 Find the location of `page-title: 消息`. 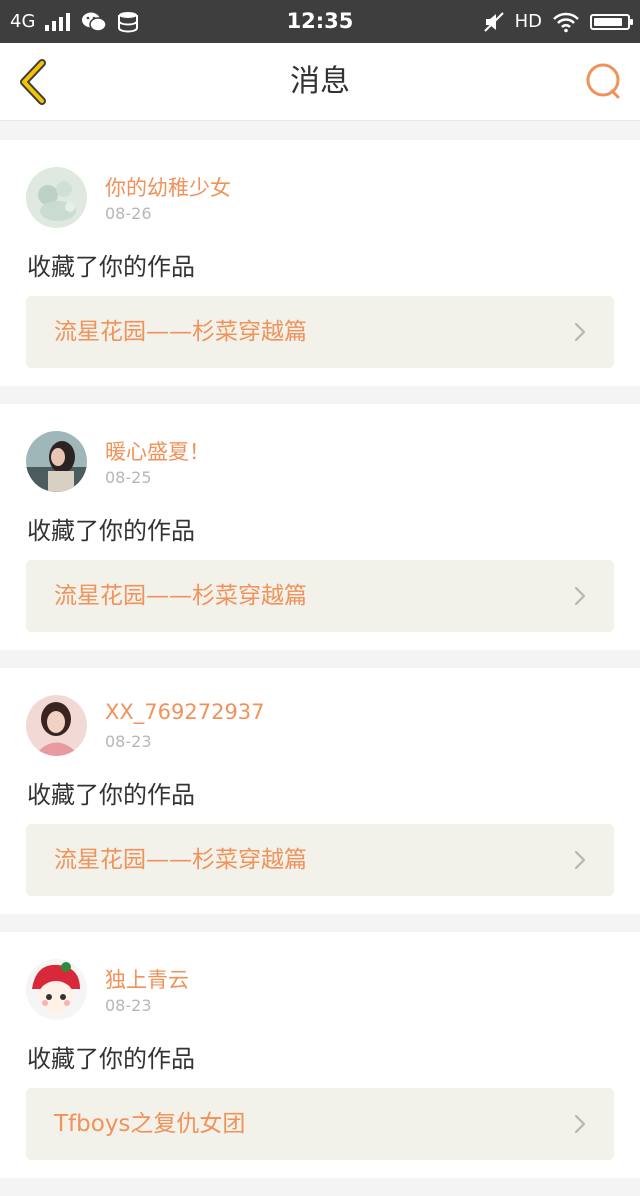

page-title: 消息 is located at coordinates (320, 81).